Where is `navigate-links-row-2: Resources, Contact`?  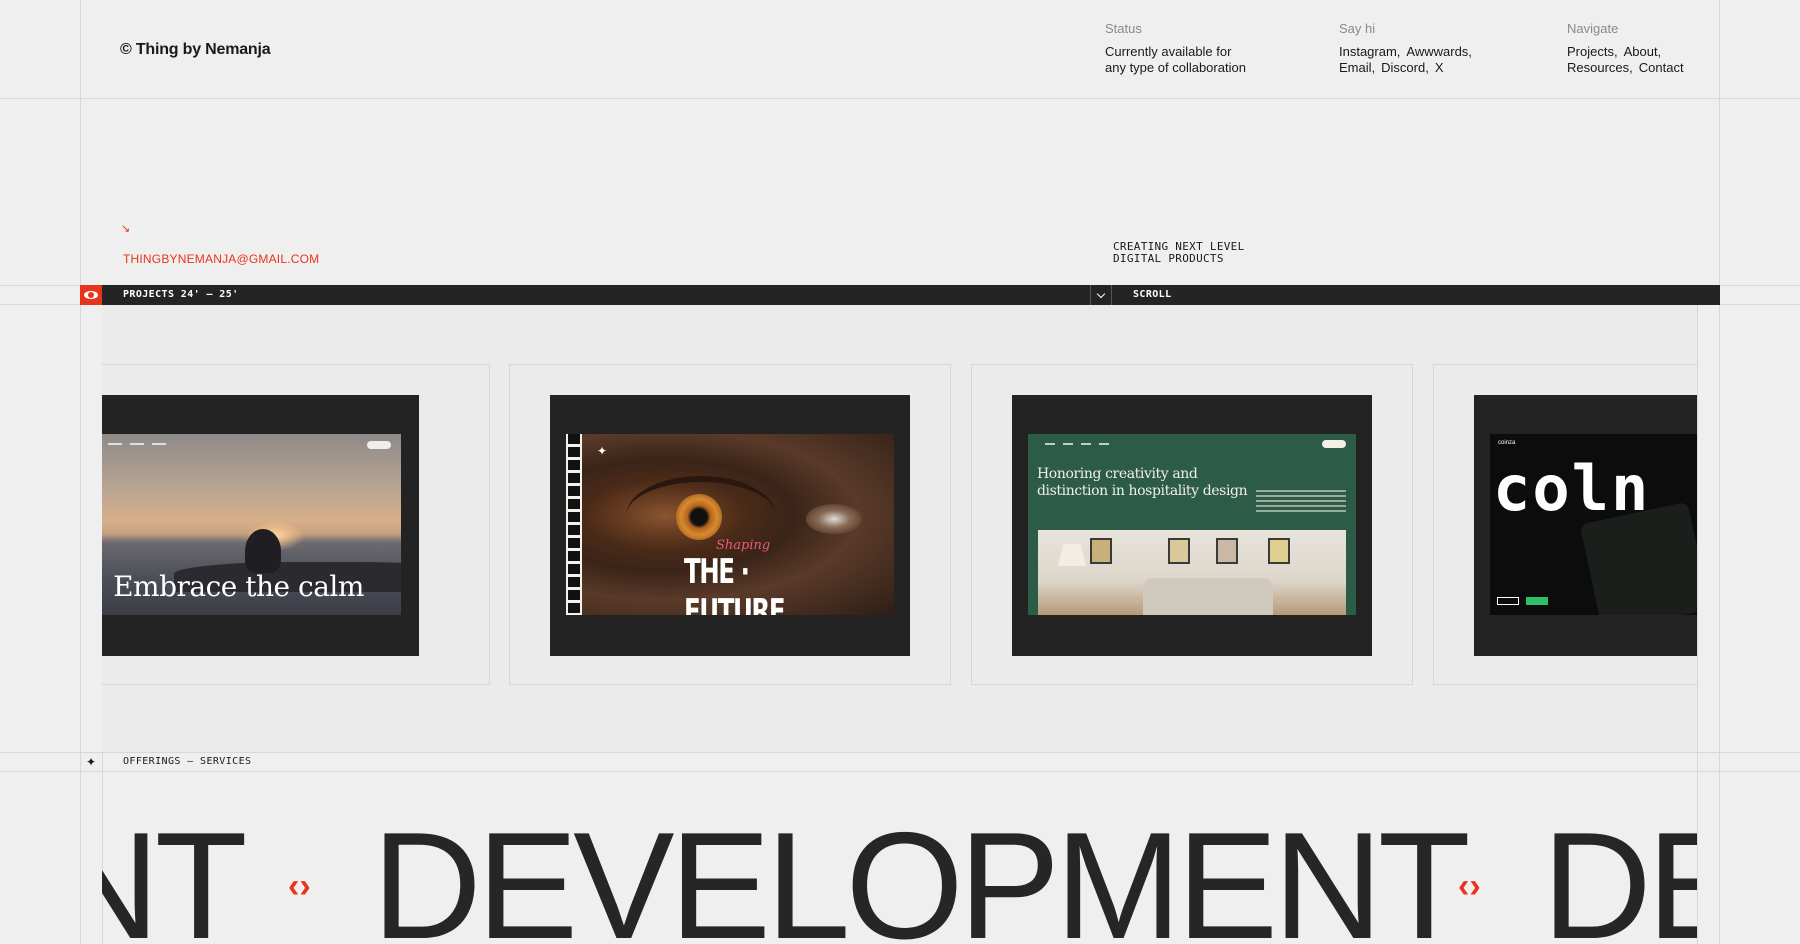
navigate-links-row-2: Resources, Contact is located at coordinates (1628, 68).